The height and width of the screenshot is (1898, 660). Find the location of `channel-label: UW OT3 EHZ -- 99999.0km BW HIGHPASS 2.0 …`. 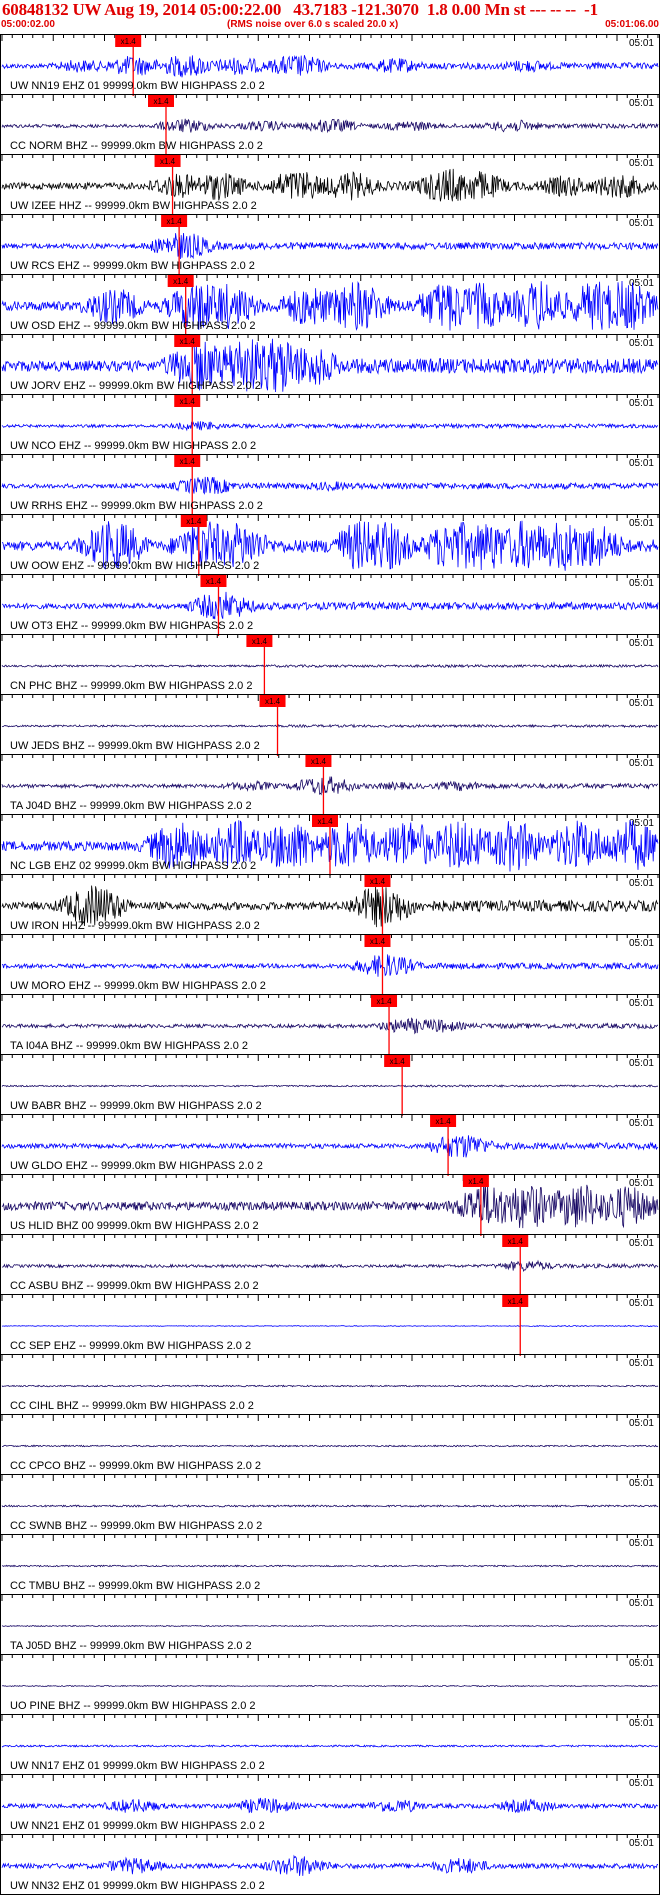

channel-label: UW OT3 EHZ -- 99999.0km BW HIGHPASS 2.0 … is located at coordinates (131, 626).